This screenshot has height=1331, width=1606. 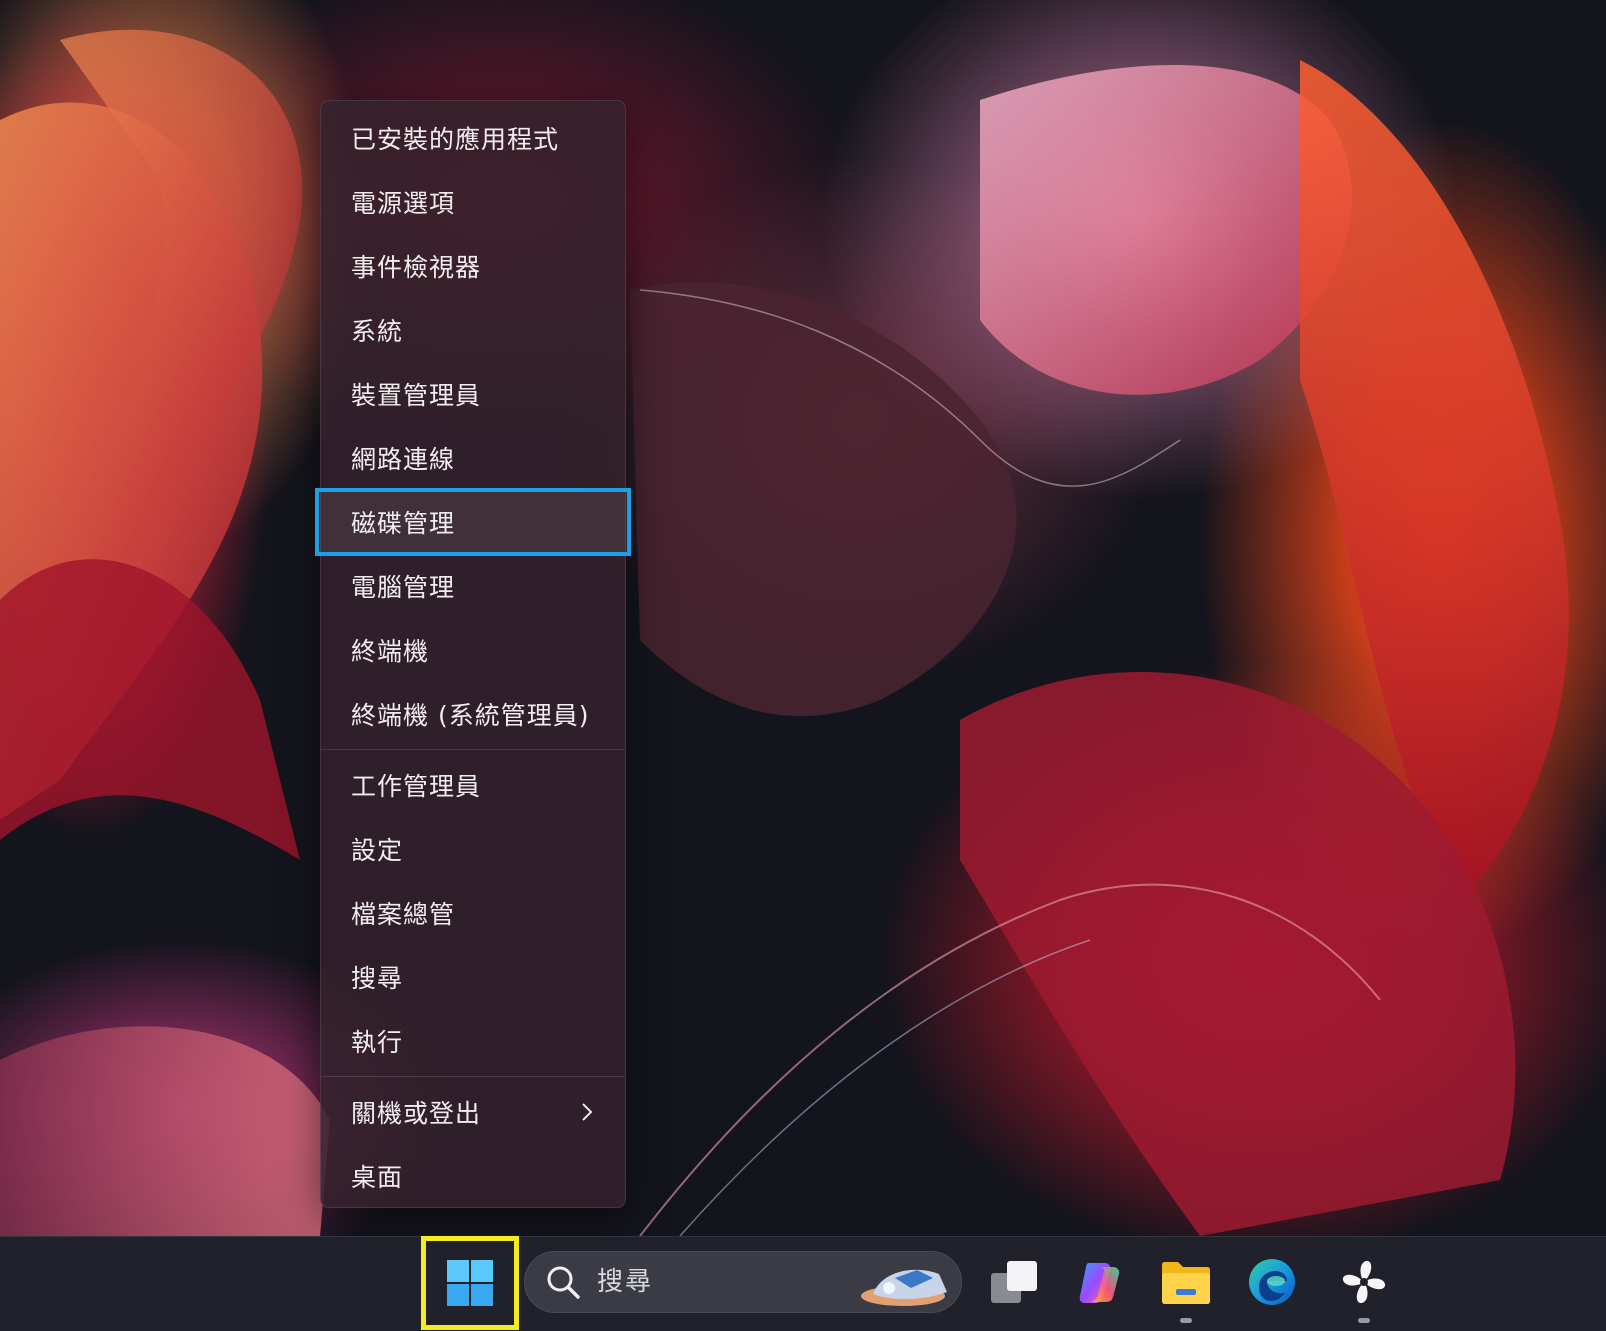 What do you see at coordinates (473, 522) in the screenshot?
I see `menu-item-disk-management: 磁碟管理` at bounding box center [473, 522].